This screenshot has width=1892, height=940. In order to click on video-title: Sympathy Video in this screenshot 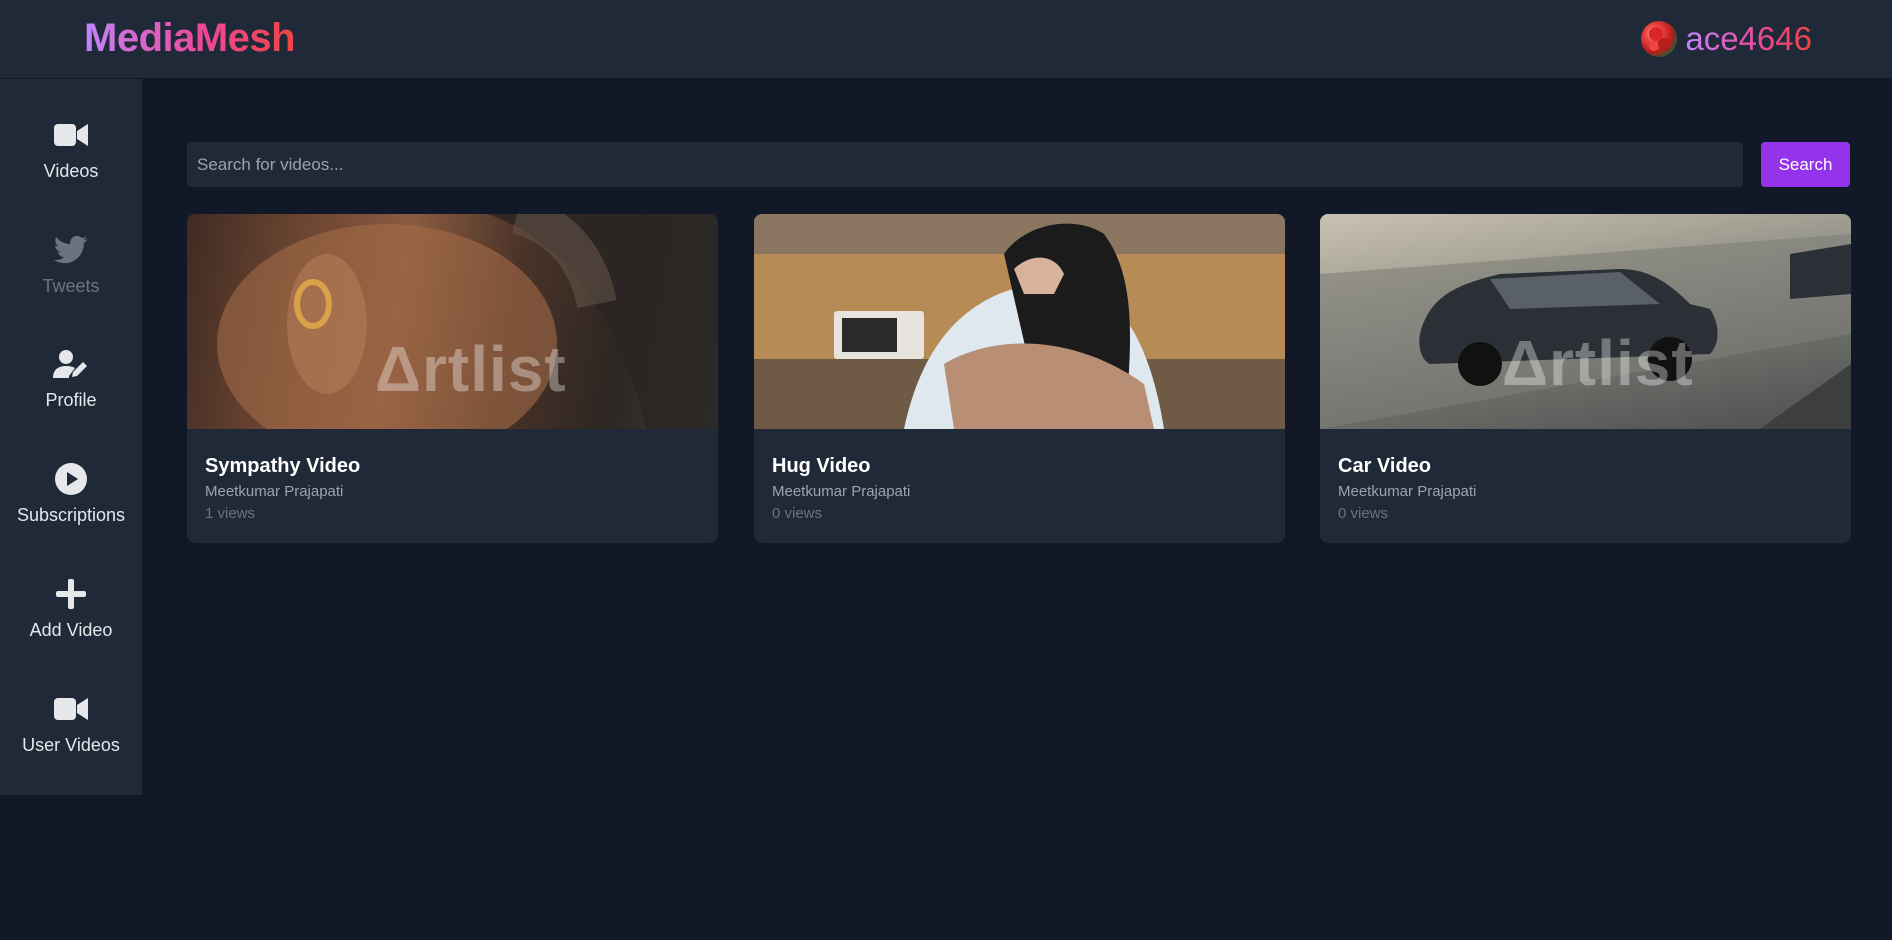, I will do `click(282, 466)`.